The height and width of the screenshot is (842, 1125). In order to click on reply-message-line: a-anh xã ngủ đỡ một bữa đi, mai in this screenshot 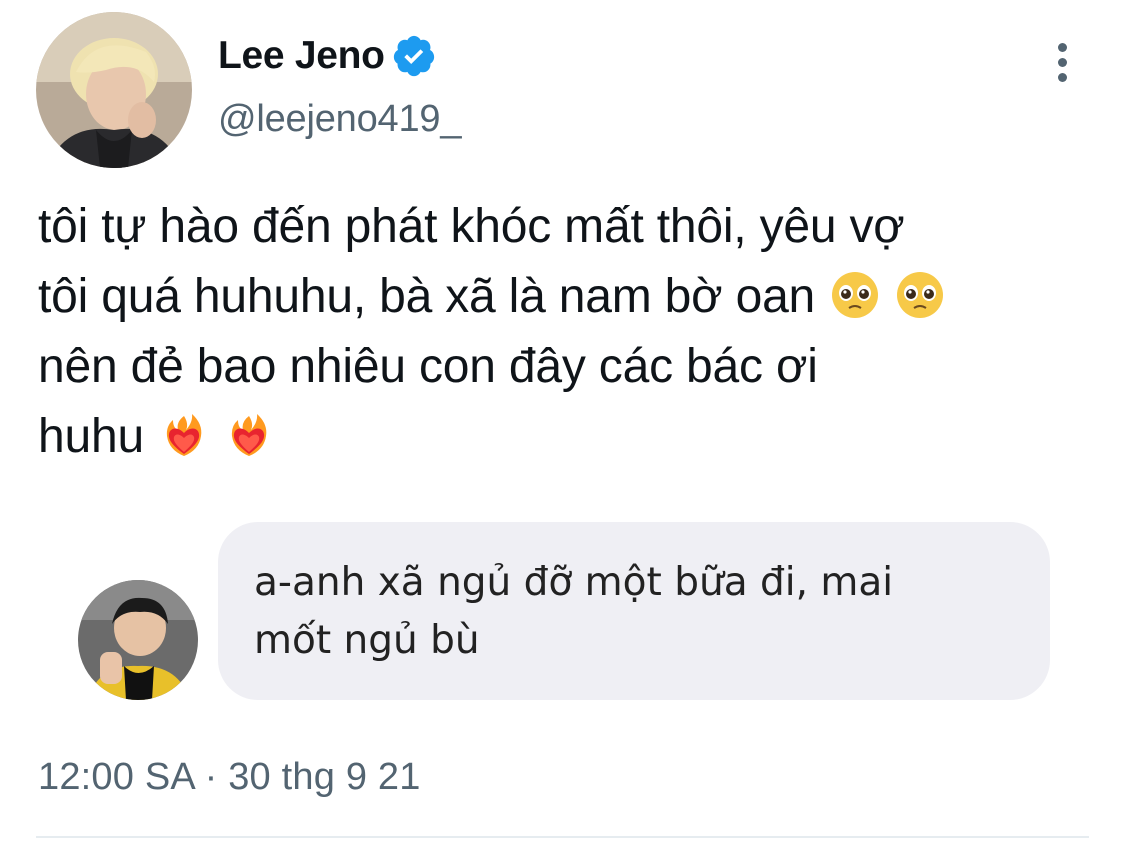, I will do `click(574, 582)`.